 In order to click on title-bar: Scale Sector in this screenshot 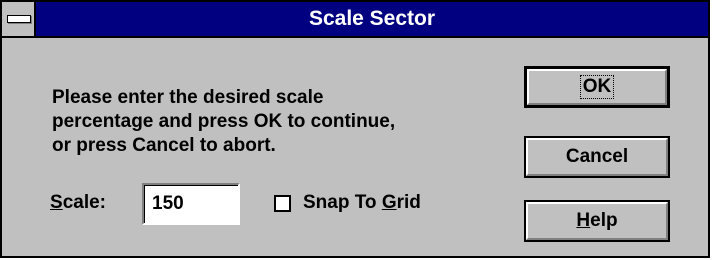, I will do `click(355, 20)`.